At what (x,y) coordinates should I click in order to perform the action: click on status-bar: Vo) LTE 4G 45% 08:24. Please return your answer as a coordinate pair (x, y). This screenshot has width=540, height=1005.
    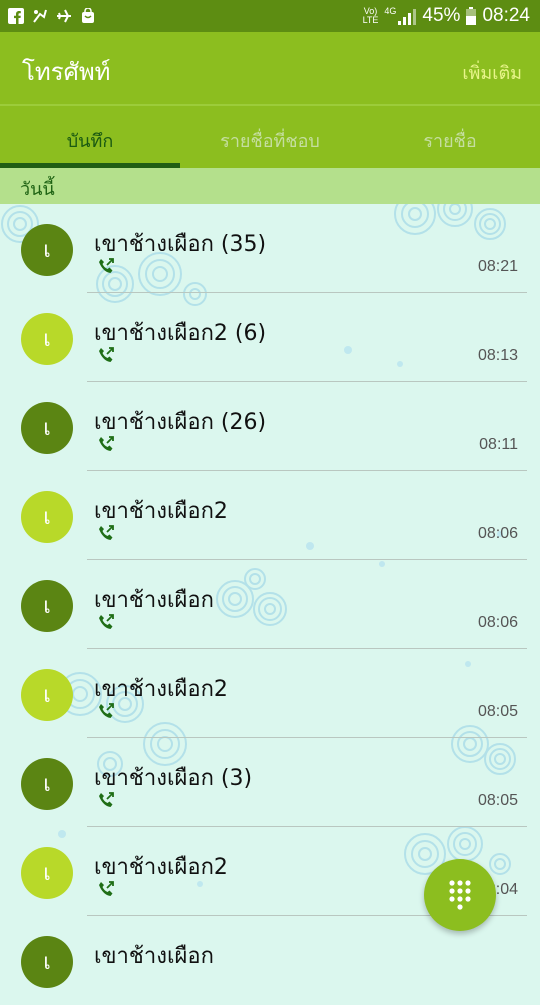
    Looking at the image, I should click on (270, 16).